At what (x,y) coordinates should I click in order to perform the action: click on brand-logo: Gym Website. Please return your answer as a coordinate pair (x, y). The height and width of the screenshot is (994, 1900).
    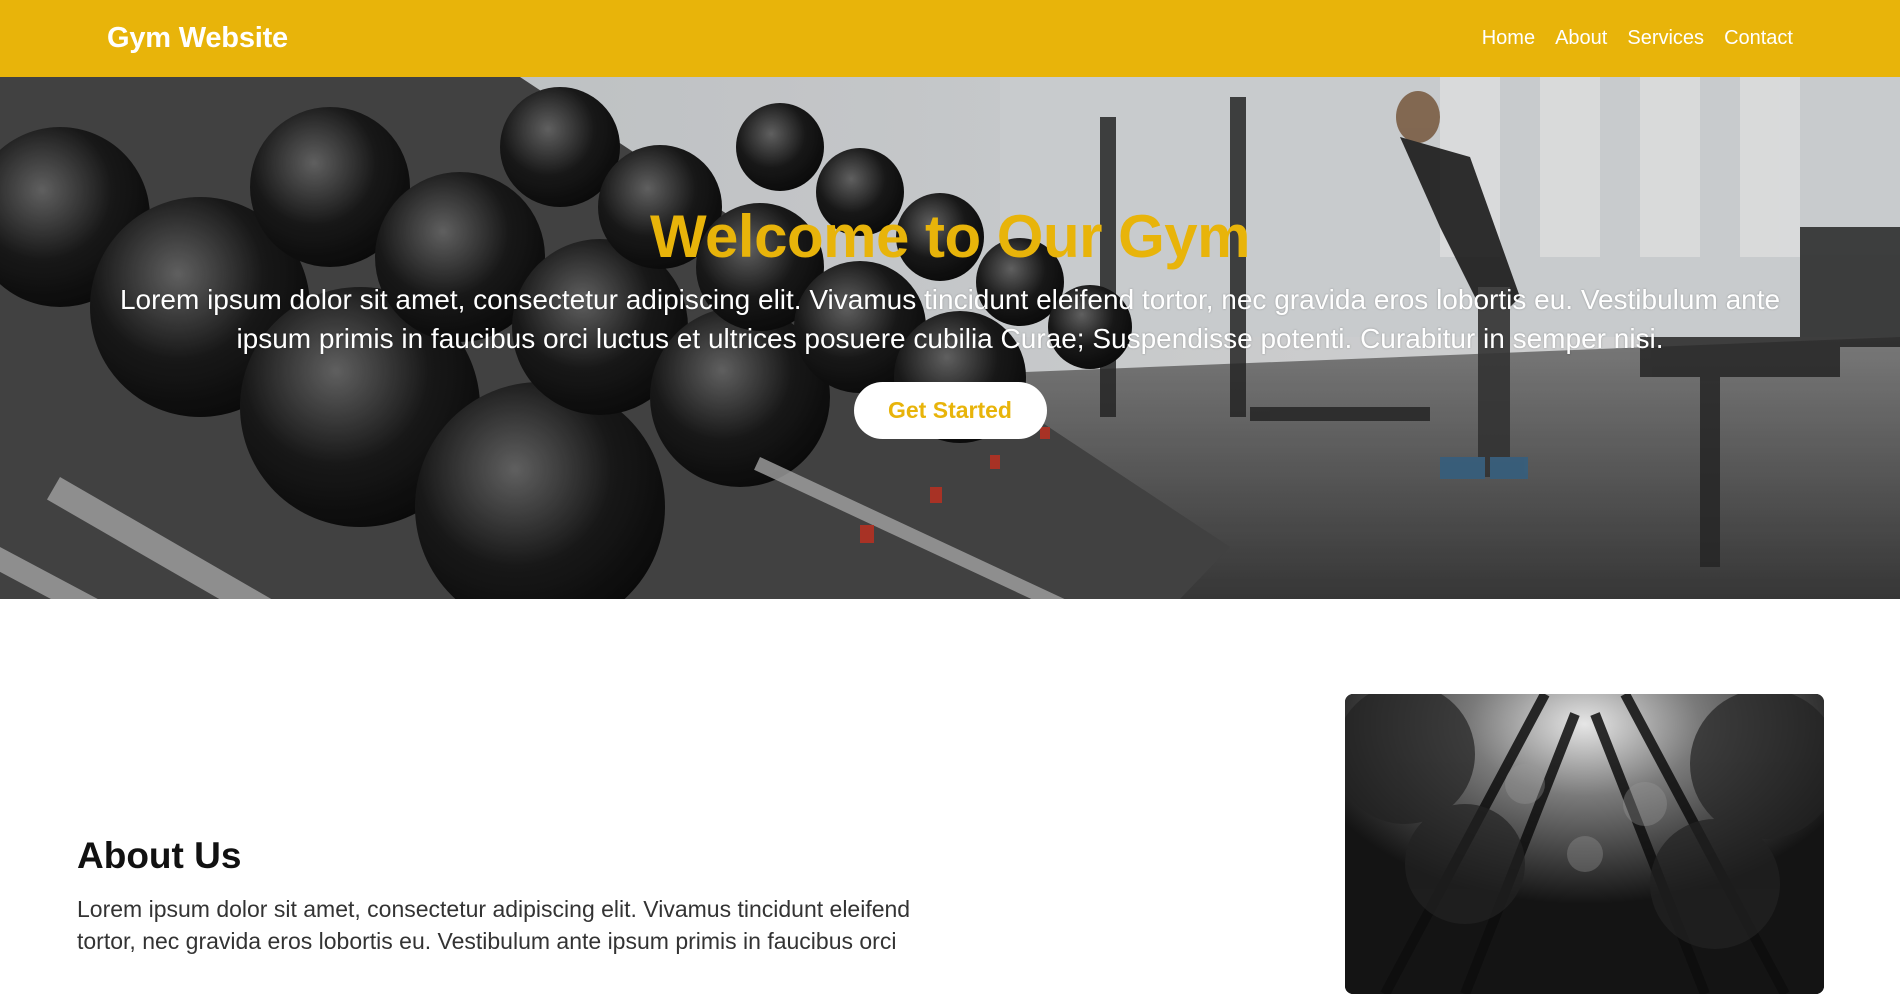
    Looking at the image, I should click on (197, 38).